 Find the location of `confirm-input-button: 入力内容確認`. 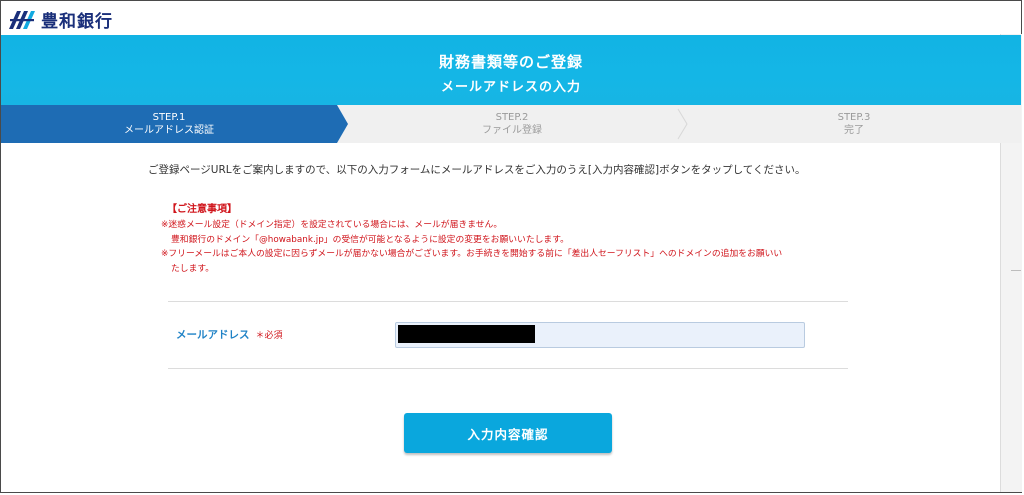

confirm-input-button: 入力内容確認 is located at coordinates (508, 433).